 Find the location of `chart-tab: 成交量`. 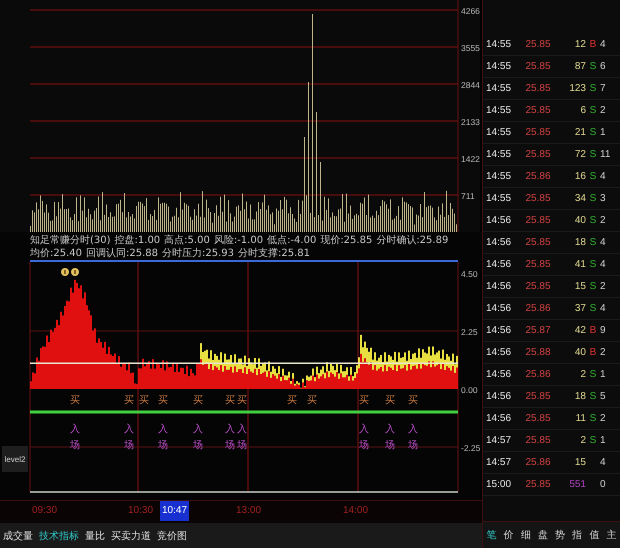

chart-tab: 成交量 is located at coordinates (18, 535).